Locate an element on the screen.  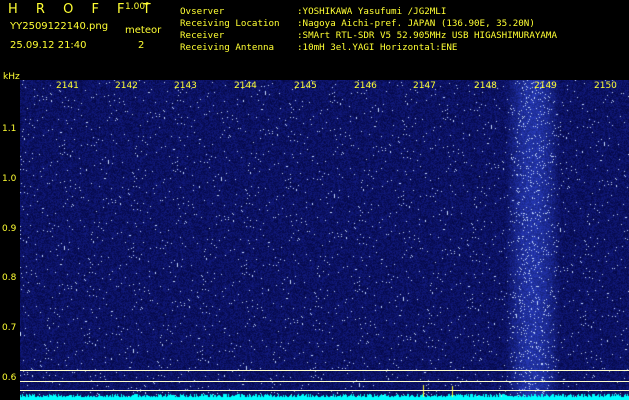
version-label: 1.00f is located at coordinates (137, 7).